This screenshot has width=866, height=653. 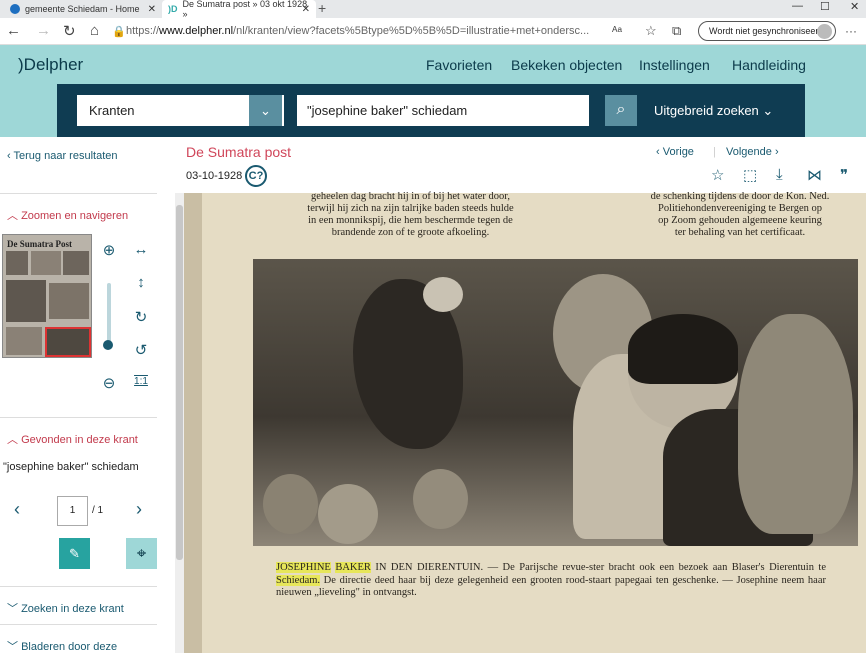 I want to click on download-icon: ⤓, so click(x=779, y=174).